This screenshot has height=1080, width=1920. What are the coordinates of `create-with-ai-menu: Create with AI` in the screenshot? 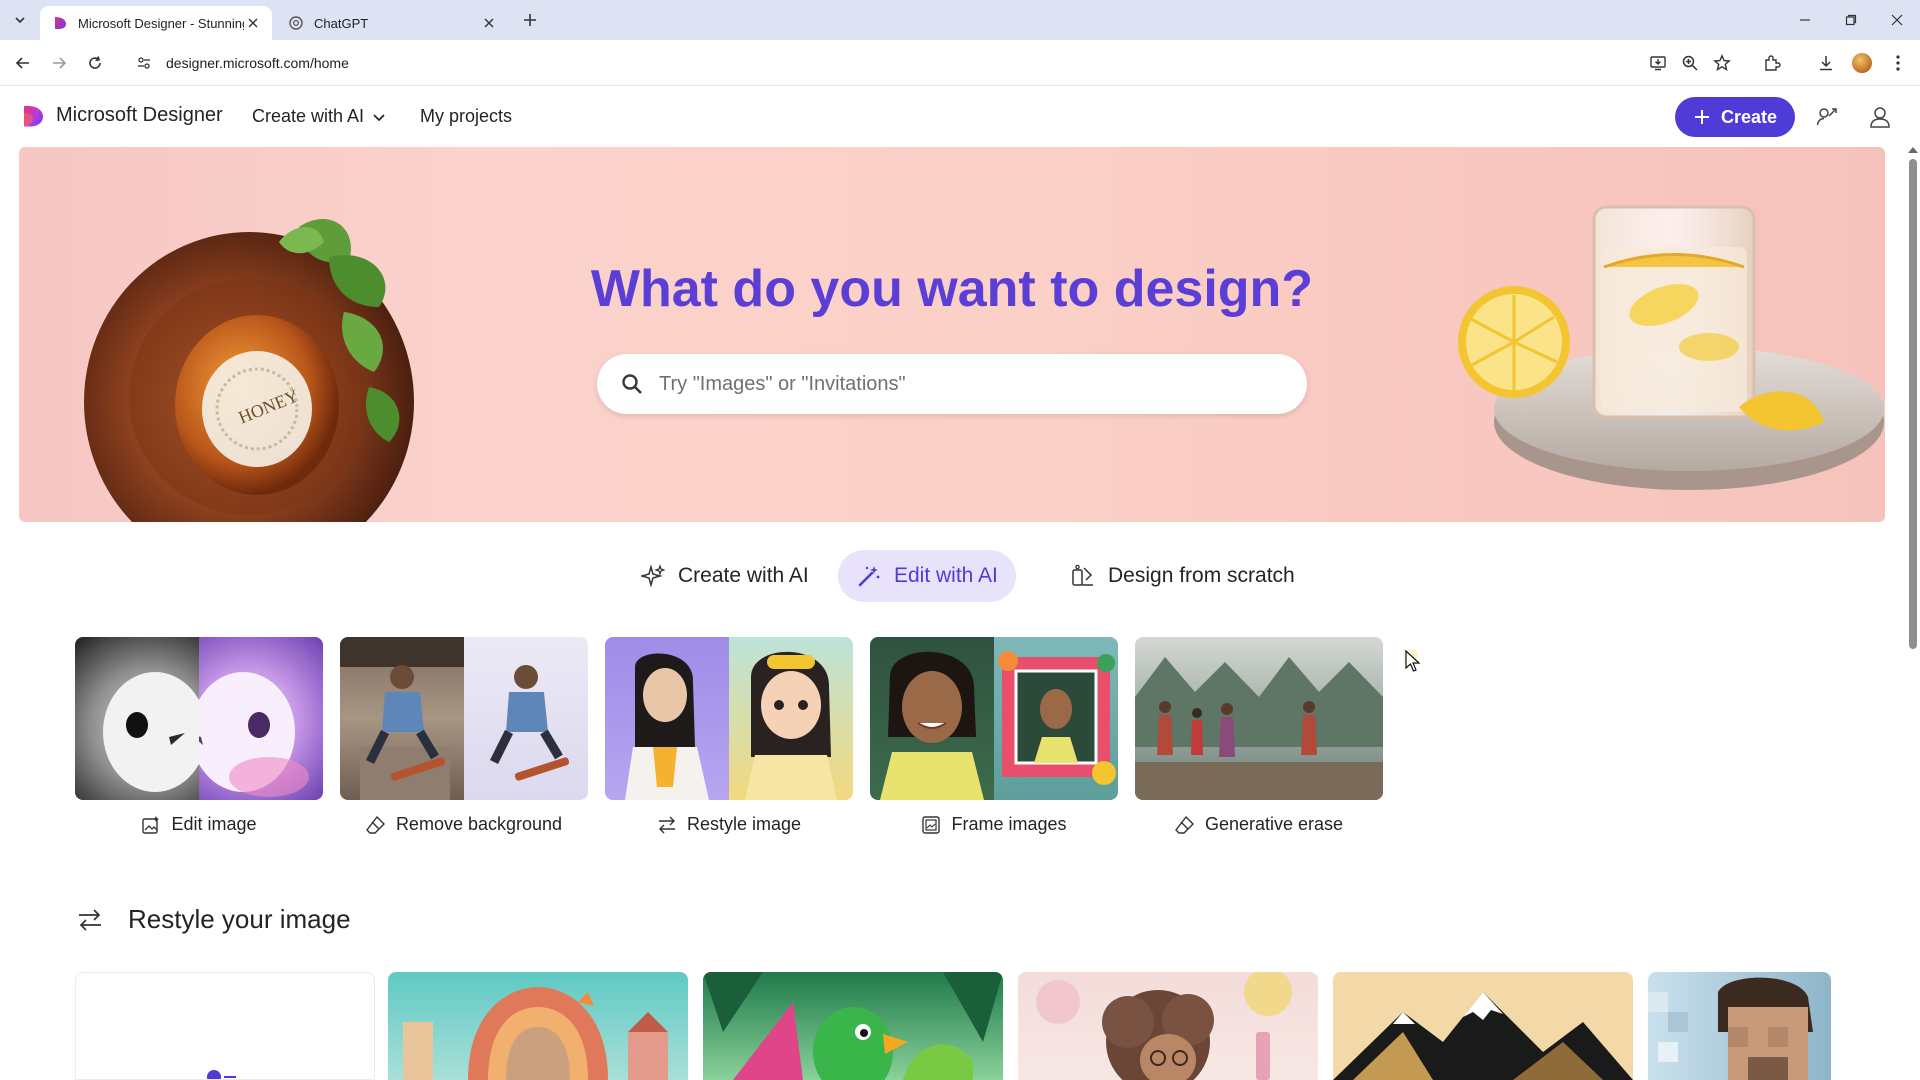 It's located at (319, 116).